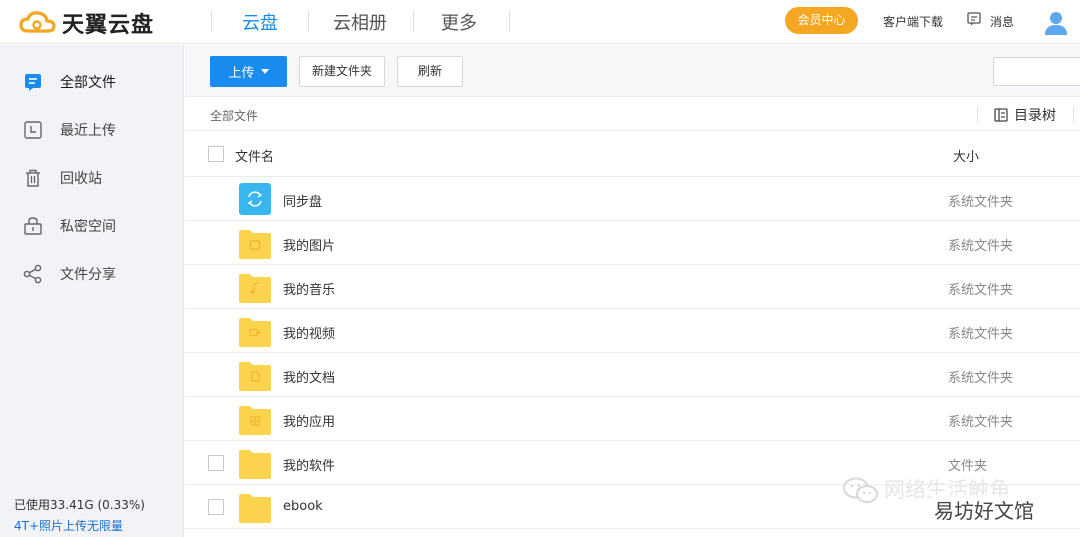 The height and width of the screenshot is (537, 1080). I want to click on sidebar-item-label: 全部文件, so click(88, 83).